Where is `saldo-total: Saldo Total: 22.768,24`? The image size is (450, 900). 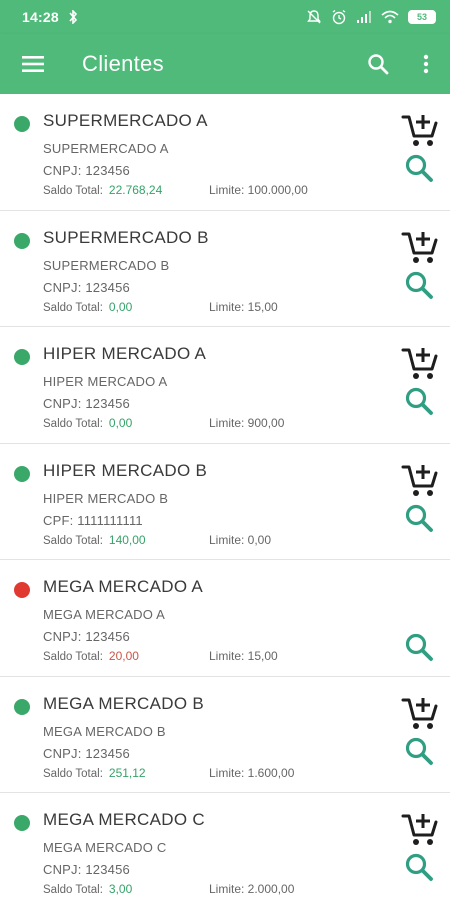
saldo-total: Saldo Total: 22.768,24 is located at coordinates (102, 190).